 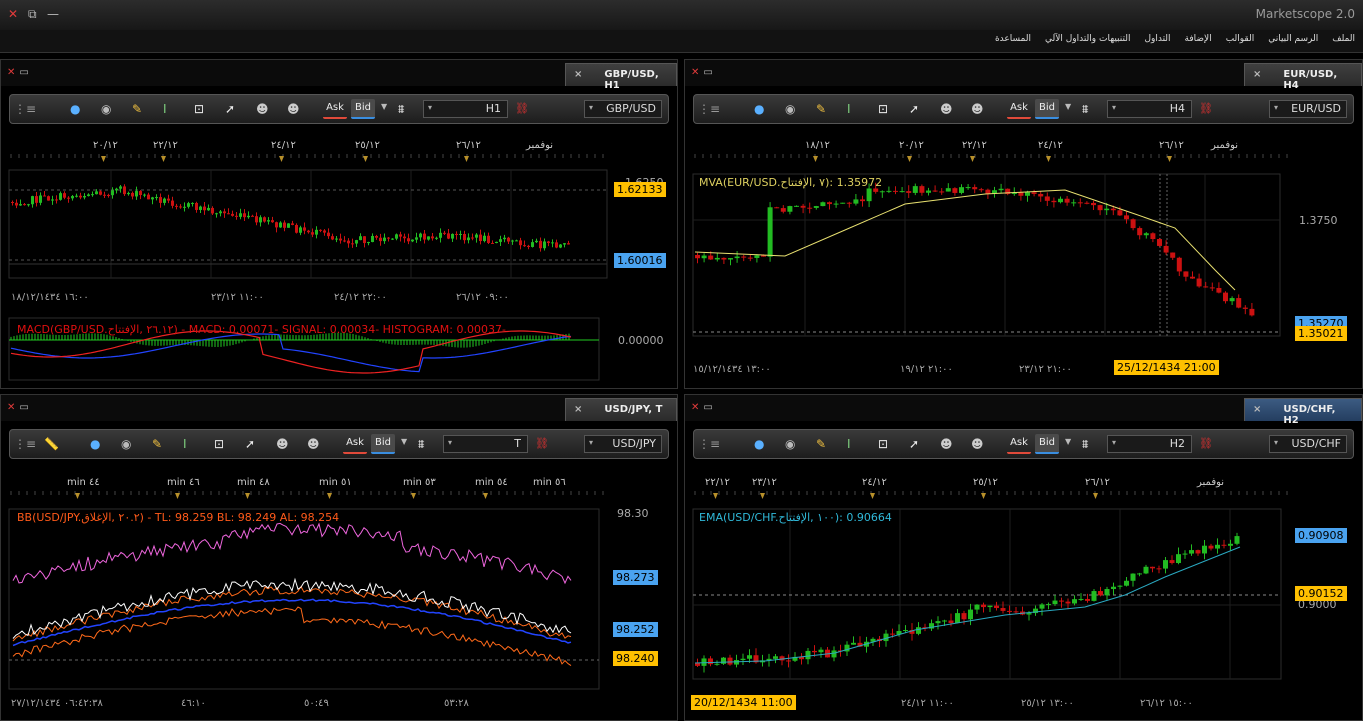 I want to click on time-axis-label: نوفمبر, so click(x=1225, y=145).